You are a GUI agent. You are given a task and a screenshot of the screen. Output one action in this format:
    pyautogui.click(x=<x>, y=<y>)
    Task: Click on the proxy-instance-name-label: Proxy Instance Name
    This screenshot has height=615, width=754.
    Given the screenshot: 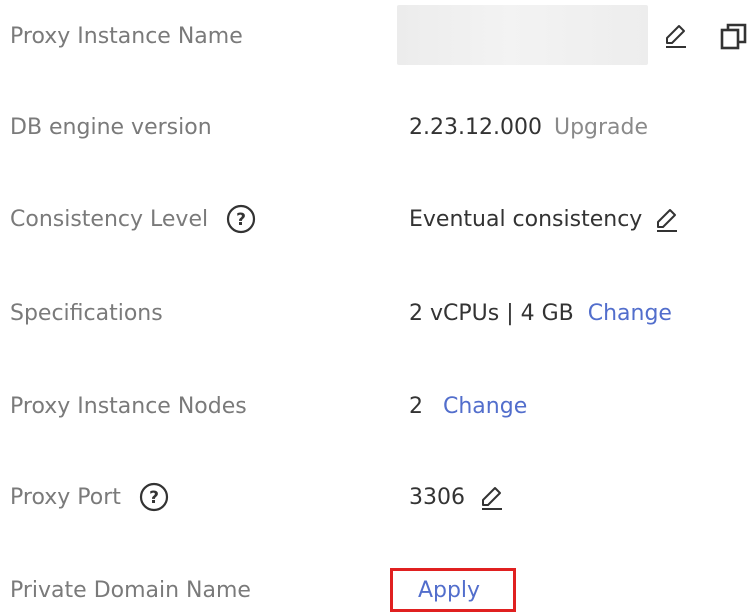 What is the action you would take?
    pyautogui.click(x=126, y=36)
    